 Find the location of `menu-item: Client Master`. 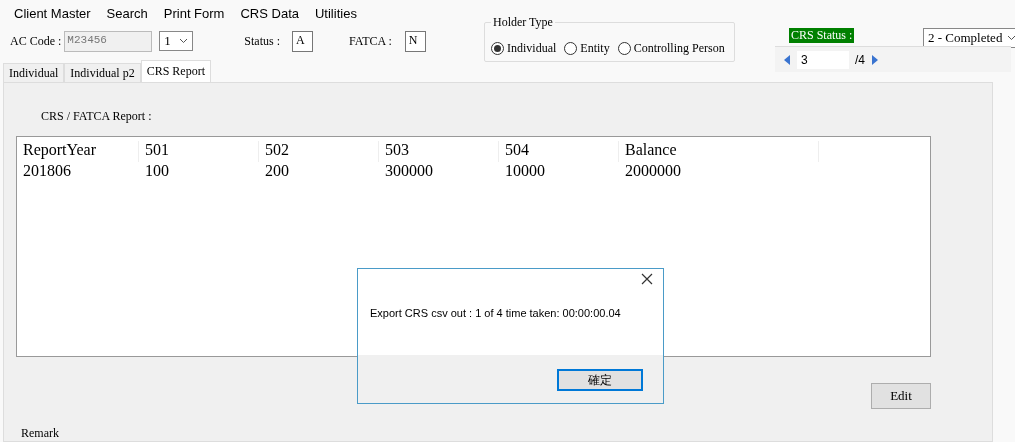

menu-item: Client Master is located at coordinates (52, 13).